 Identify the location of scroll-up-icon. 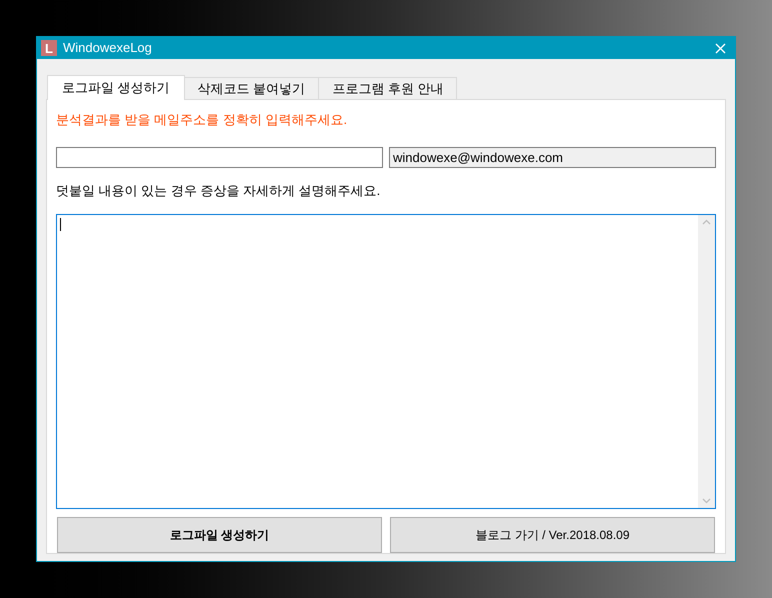
(706, 222).